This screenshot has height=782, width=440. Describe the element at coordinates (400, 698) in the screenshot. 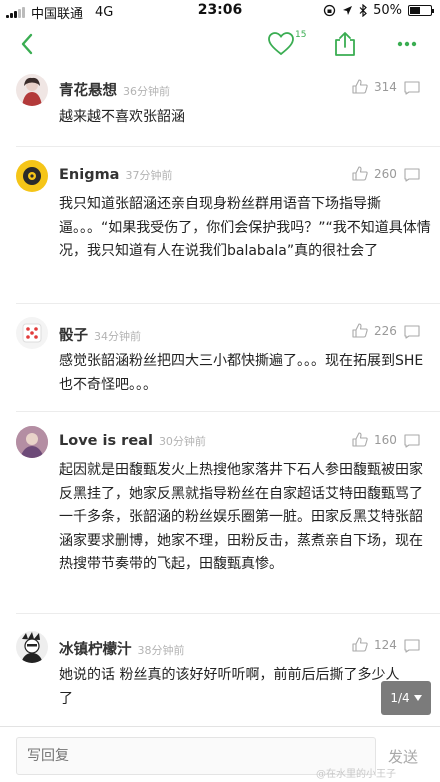

I see `page-indicator-label: 1/4` at that location.